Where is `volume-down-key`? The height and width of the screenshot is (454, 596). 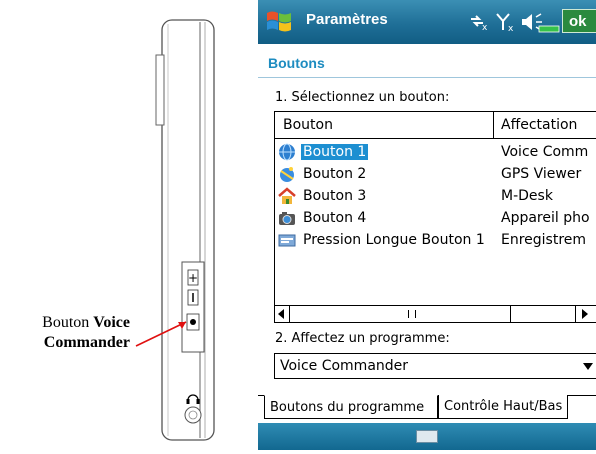
volume-down-key is located at coordinates (193, 297).